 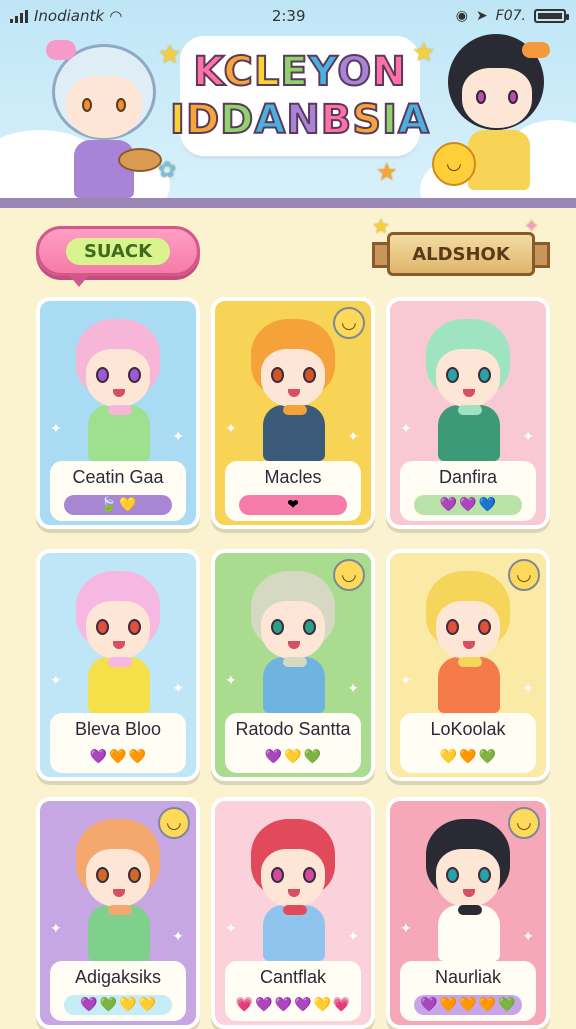 What do you see at coordinates (468, 665) in the screenshot?
I see `character-card: ✦ ✦ ◡ LoKoolak 💛 🧡 💚` at bounding box center [468, 665].